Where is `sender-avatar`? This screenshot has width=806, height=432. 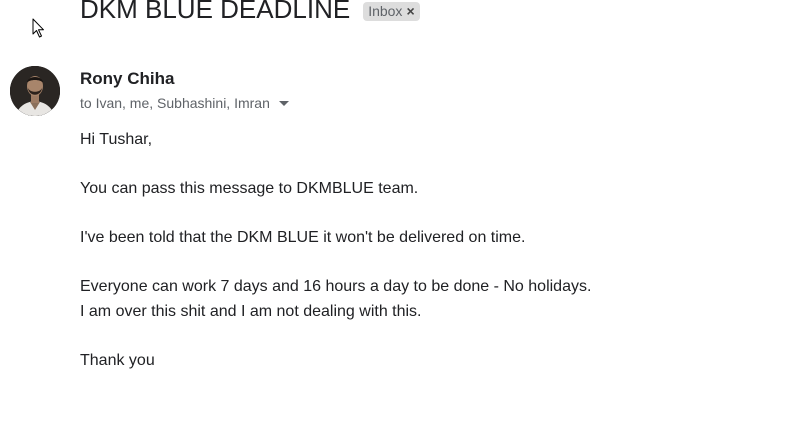 sender-avatar is located at coordinates (35, 91).